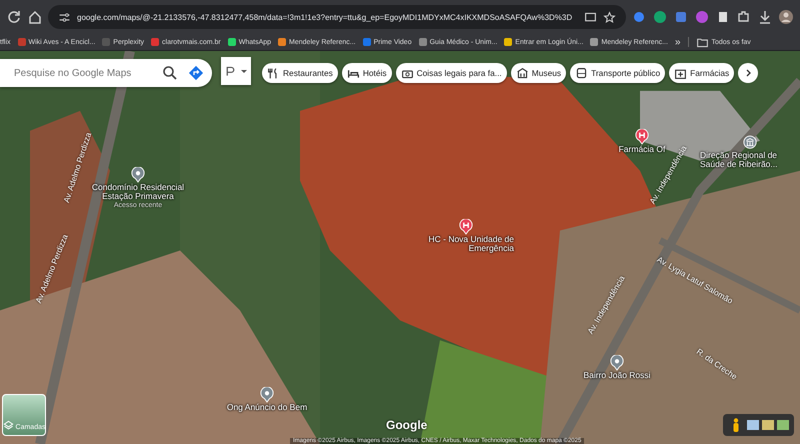 The image size is (800, 444). I want to click on category-chip: Farmácias, so click(701, 73).